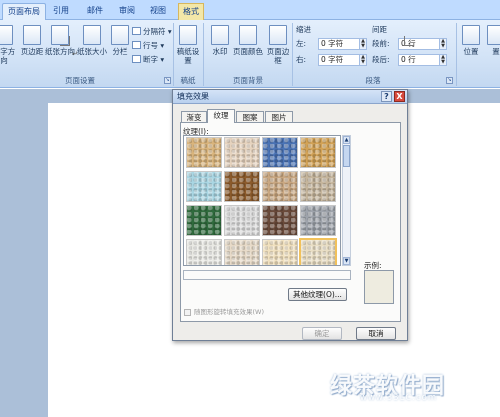 The width and height of the screenshot is (500, 417). I want to click on position-button: 位置, so click(471, 48).